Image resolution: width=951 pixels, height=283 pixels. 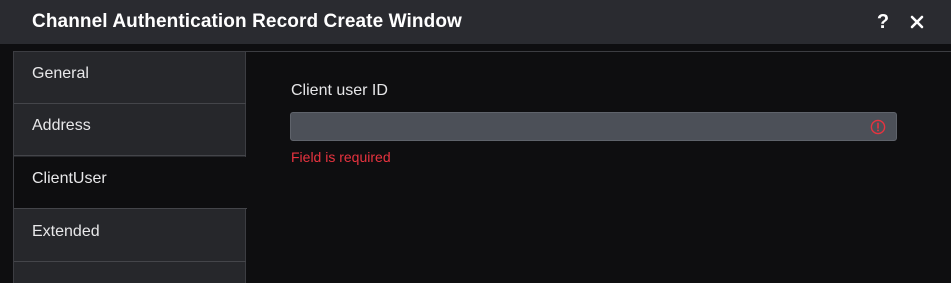 What do you see at coordinates (130, 236) in the screenshot?
I see `tab-extended: Extended` at bounding box center [130, 236].